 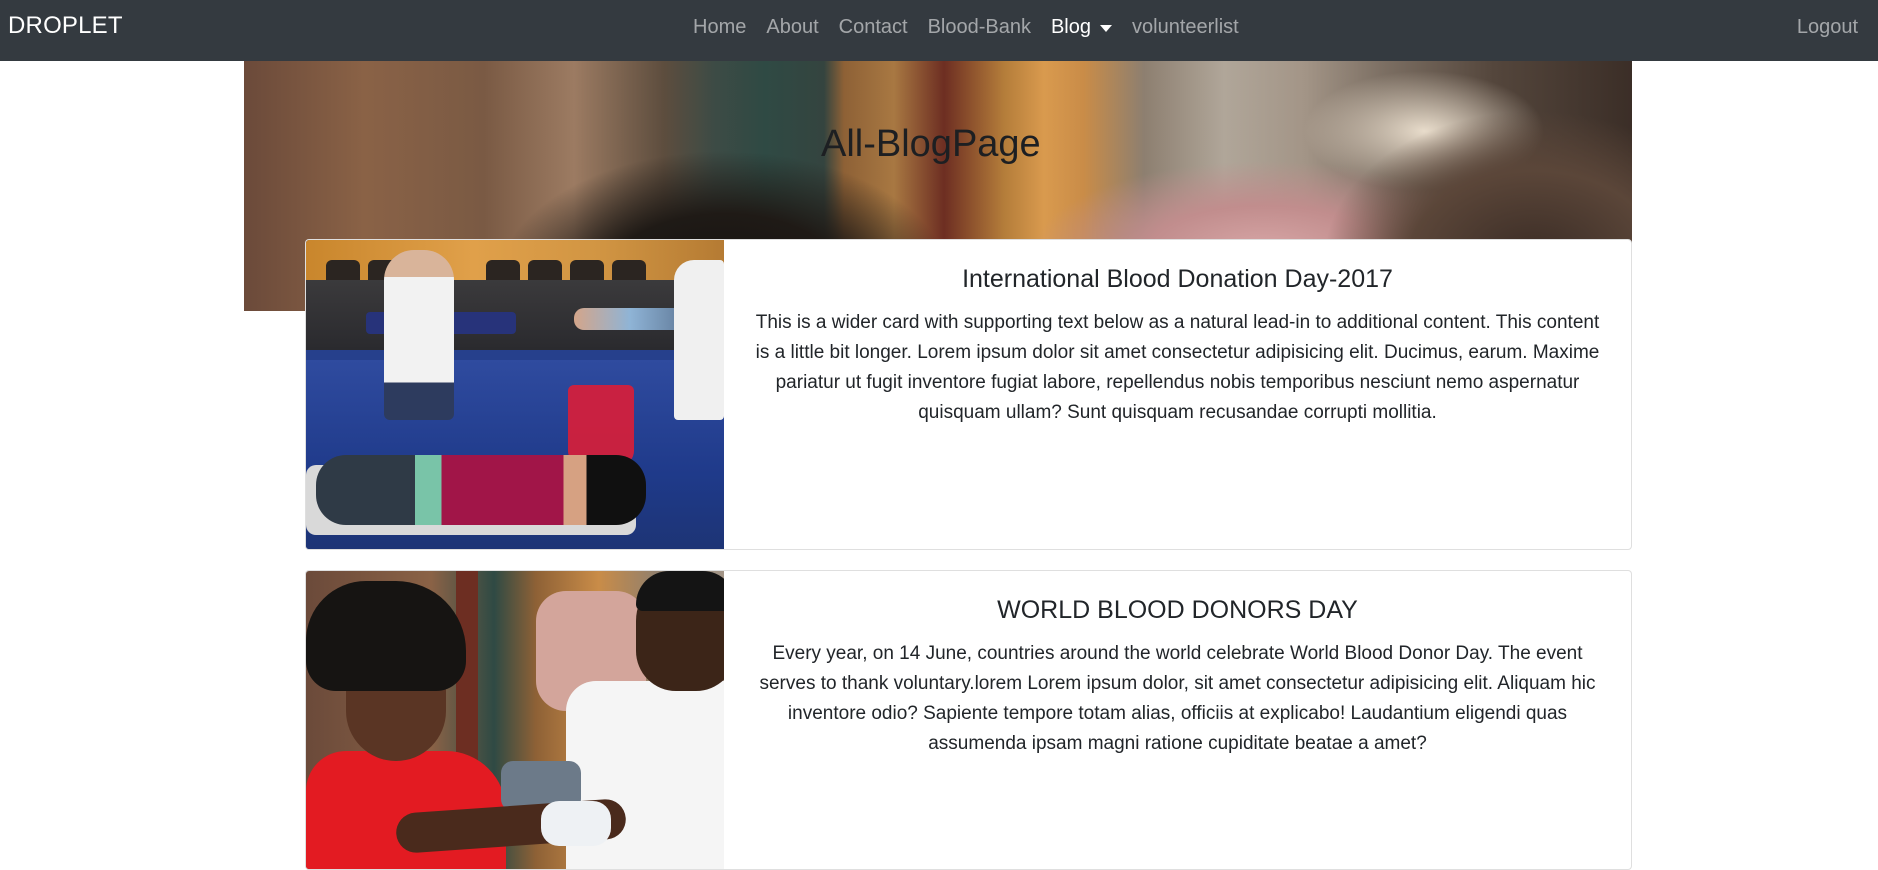 I want to click on caret-down-icon, so click(x=1106, y=28).